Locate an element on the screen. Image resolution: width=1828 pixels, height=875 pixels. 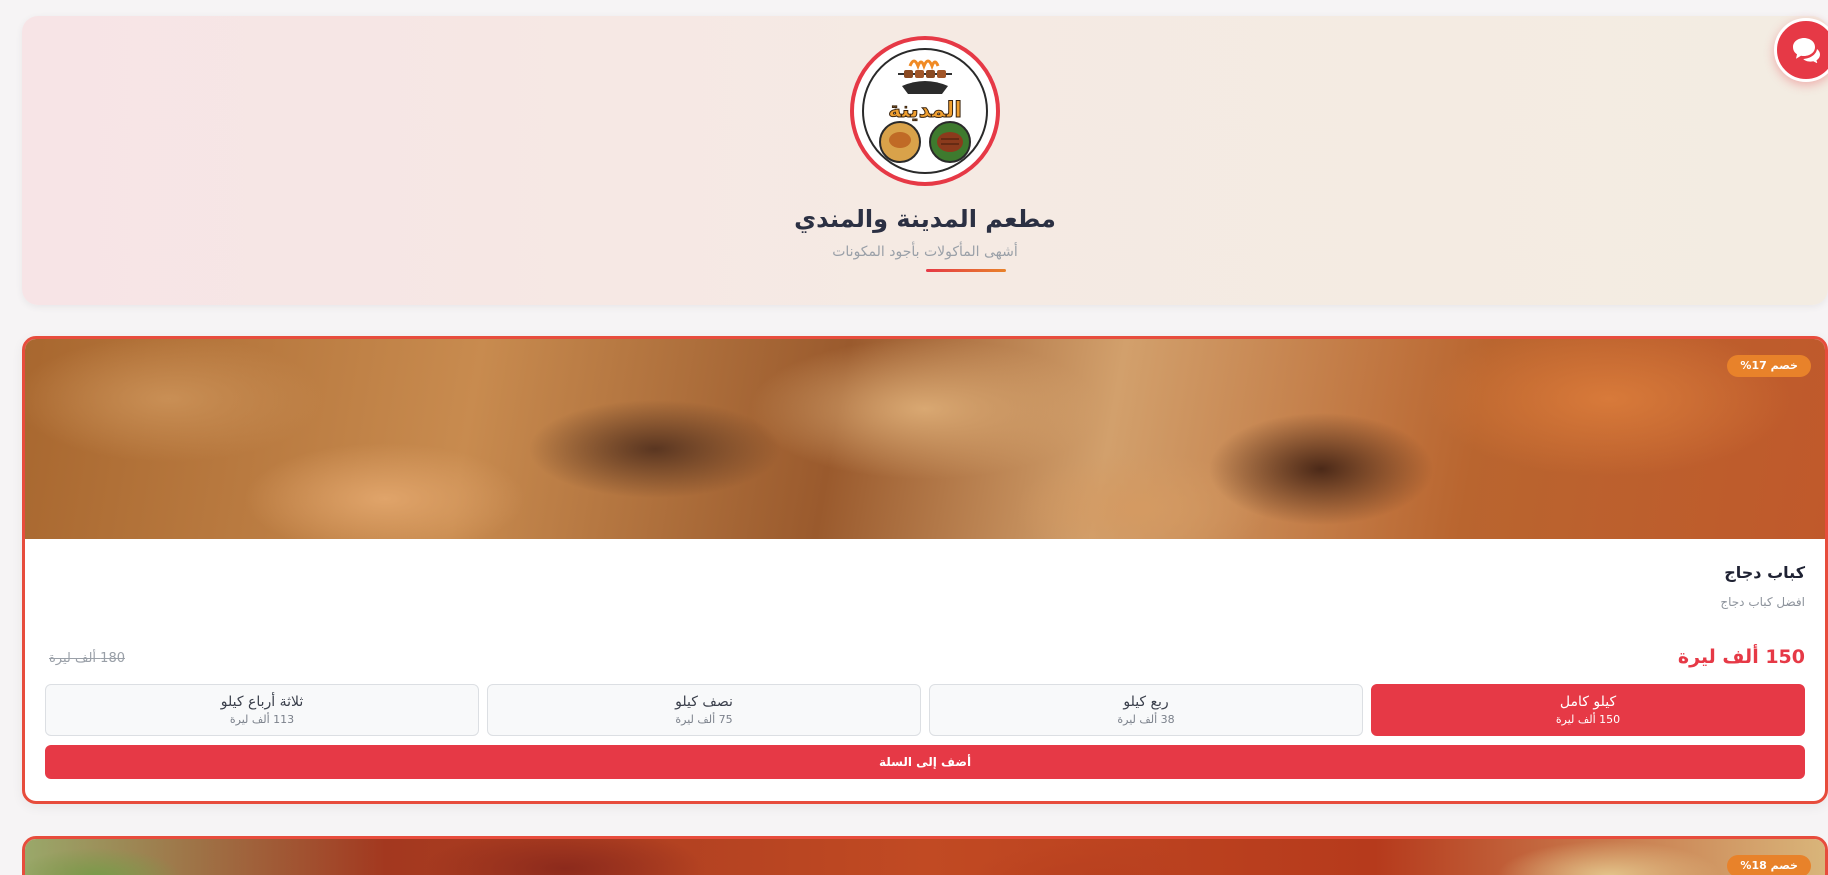
option-half-kilo: نصف كيلو 75 ألف ليرة is located at coordinates (704, 710).